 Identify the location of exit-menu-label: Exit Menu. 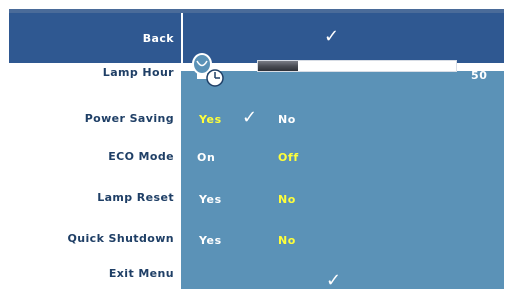
(141, 273).